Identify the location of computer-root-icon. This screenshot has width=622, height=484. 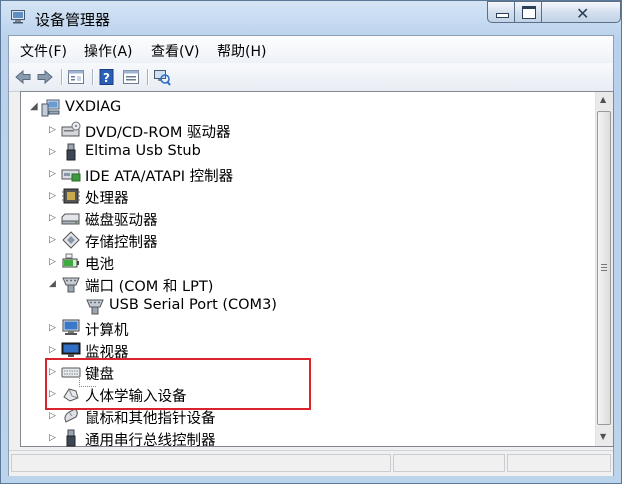
(50, 108).